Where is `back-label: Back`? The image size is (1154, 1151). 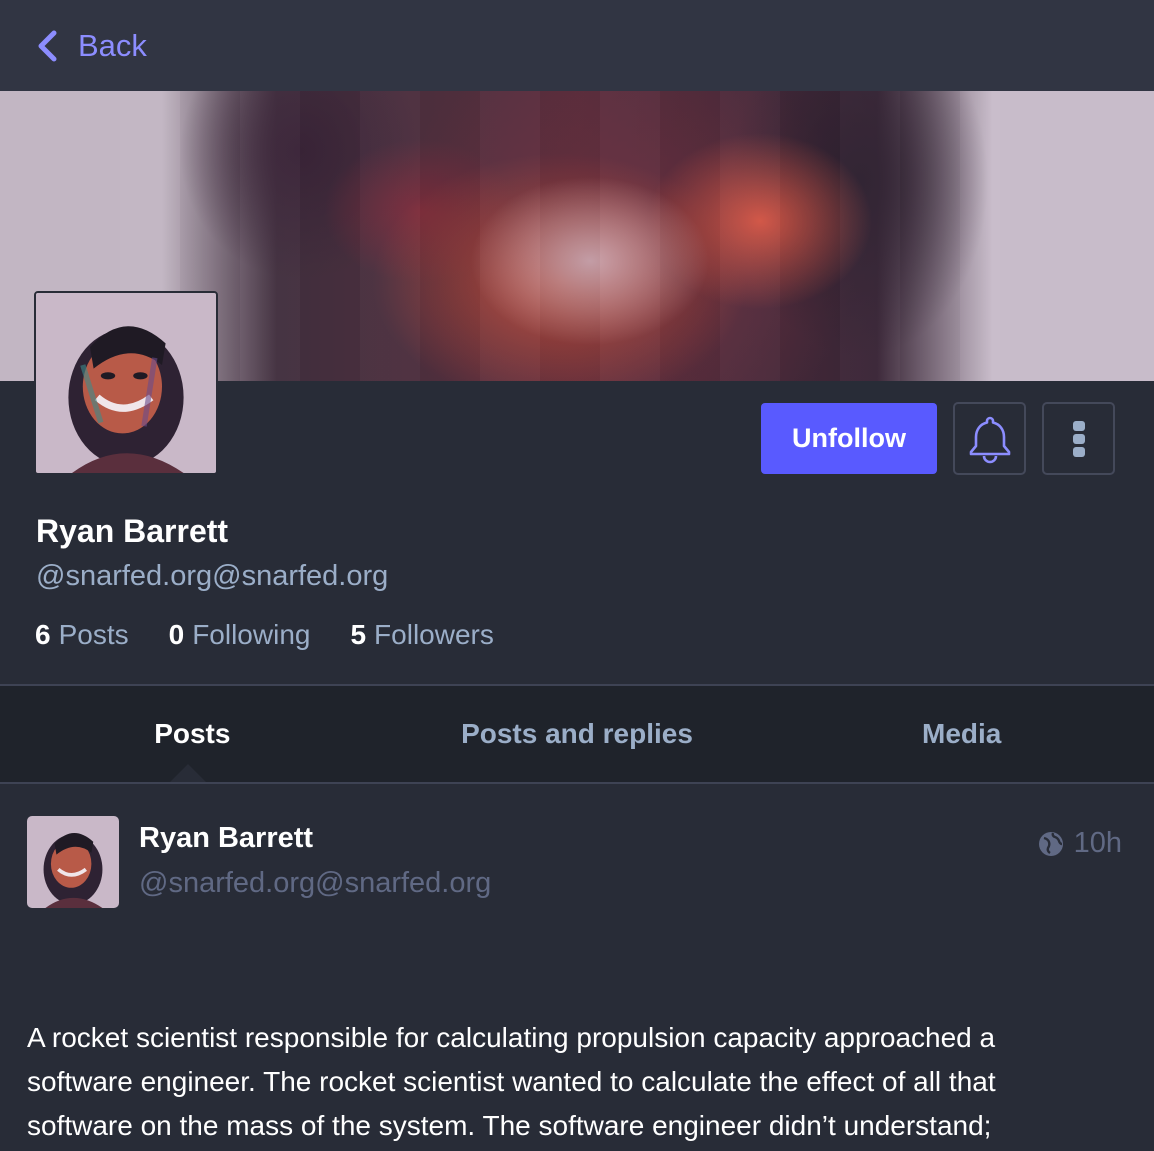 back-label: Back is located at coordinates (112, 45).